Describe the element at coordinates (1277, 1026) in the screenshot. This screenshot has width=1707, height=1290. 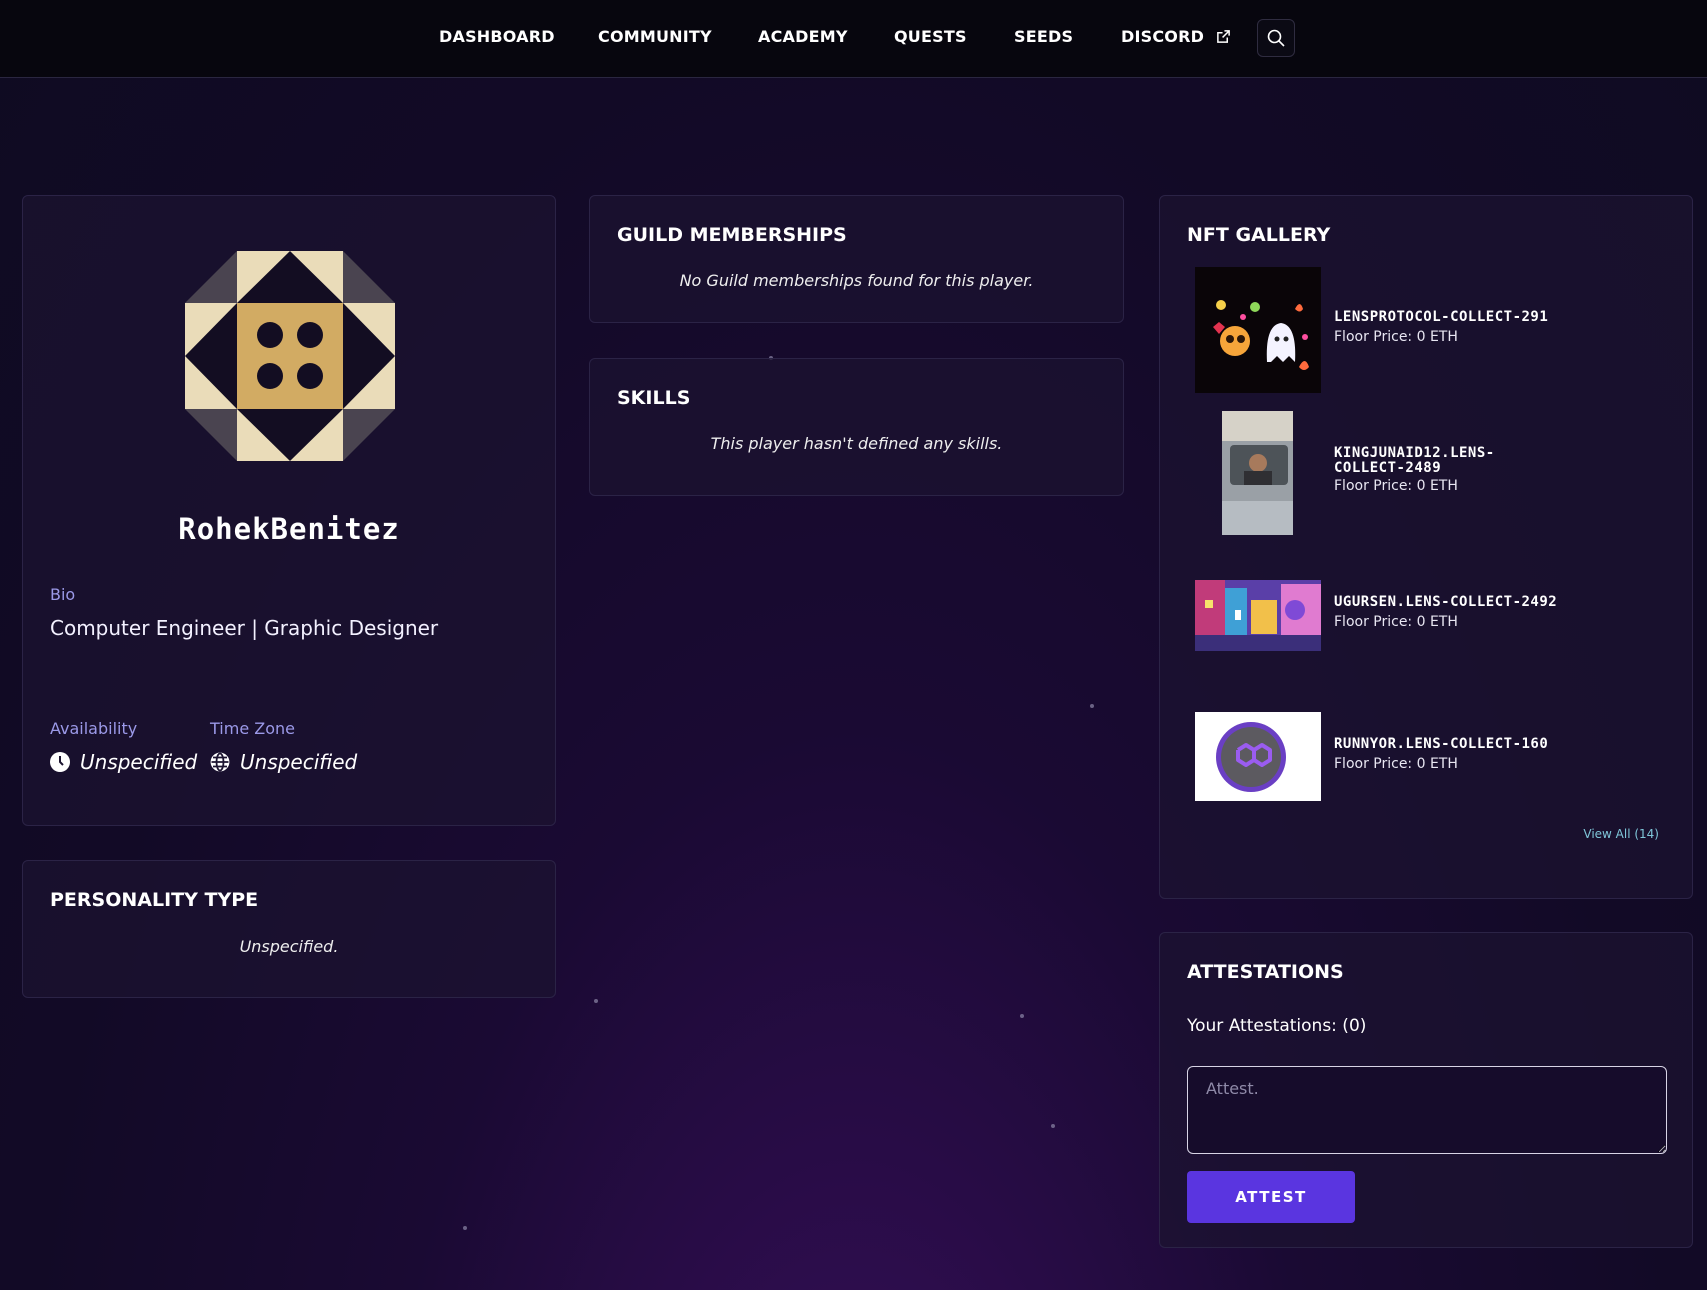
I see `attestations-count: Your Attestations: (0)` at that location.